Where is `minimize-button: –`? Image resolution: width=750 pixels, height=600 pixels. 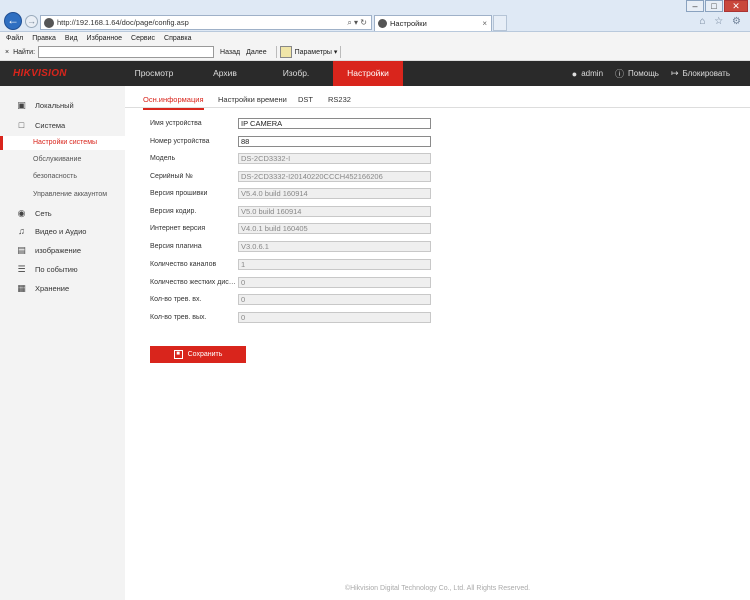 minimize-button: – is located at coordinates (695, 6).